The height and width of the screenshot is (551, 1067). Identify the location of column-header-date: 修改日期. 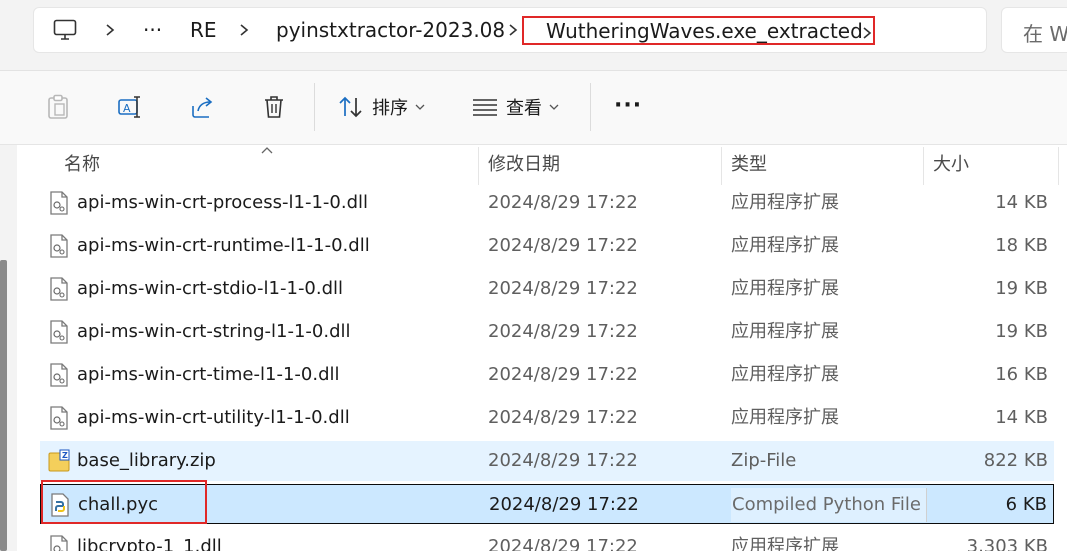
(524, 165).